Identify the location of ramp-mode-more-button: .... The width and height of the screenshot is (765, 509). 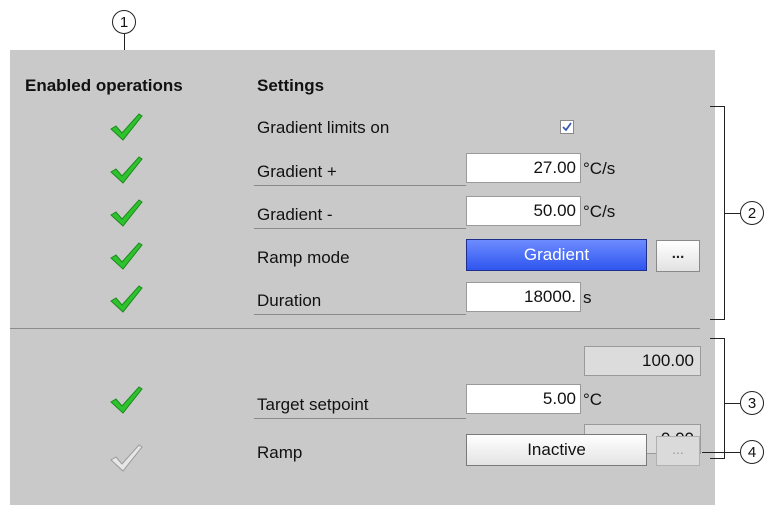
(678, 256).